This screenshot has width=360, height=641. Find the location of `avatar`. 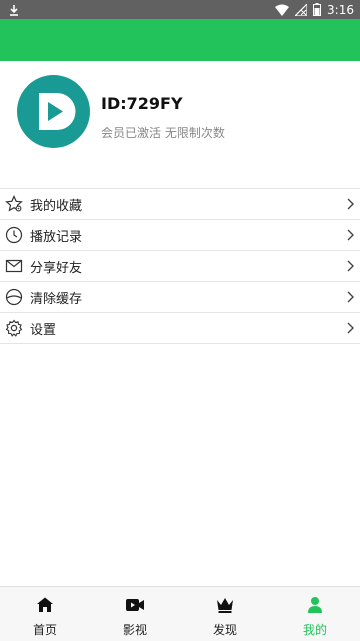

avatar is located at coordinates (53, 111).